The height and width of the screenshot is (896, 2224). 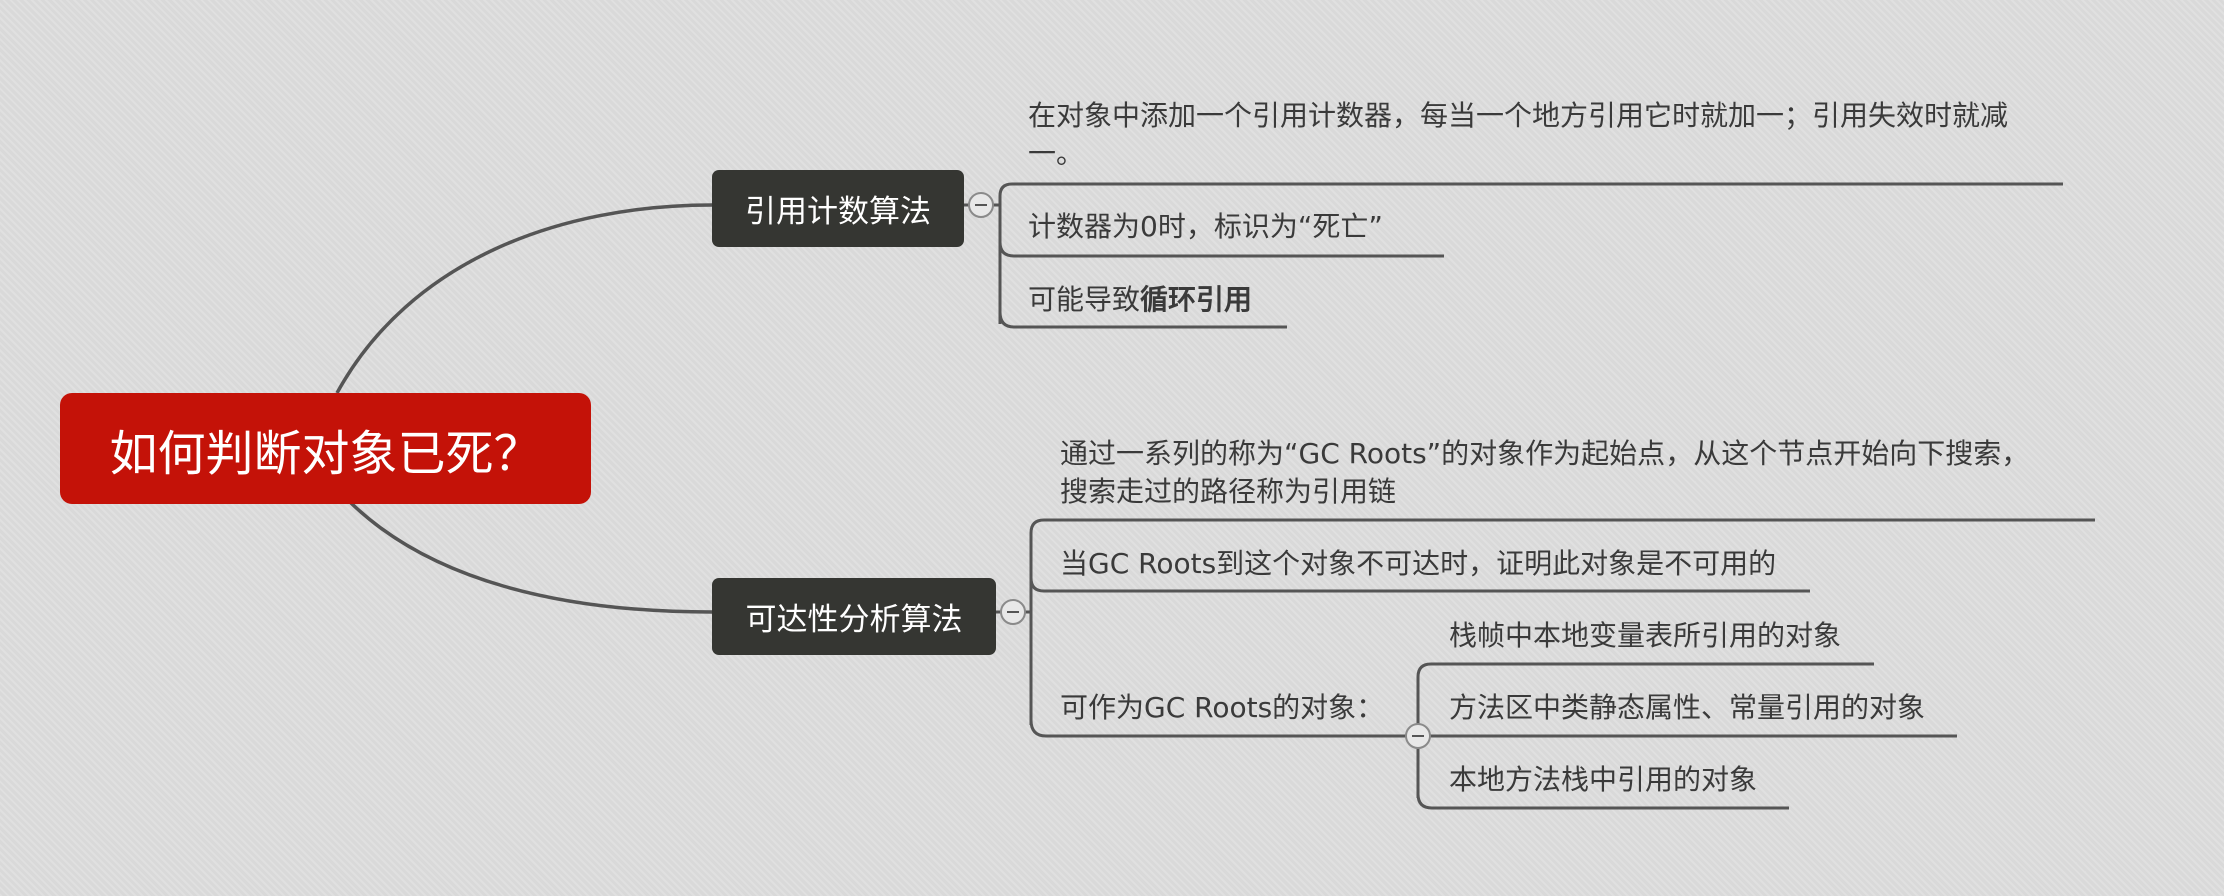 What do you see at coordinates (838, 208) in the screenshot?
I see `branch-topic-reference-counting: 引用计数算法` at bounding box center [838, 208].